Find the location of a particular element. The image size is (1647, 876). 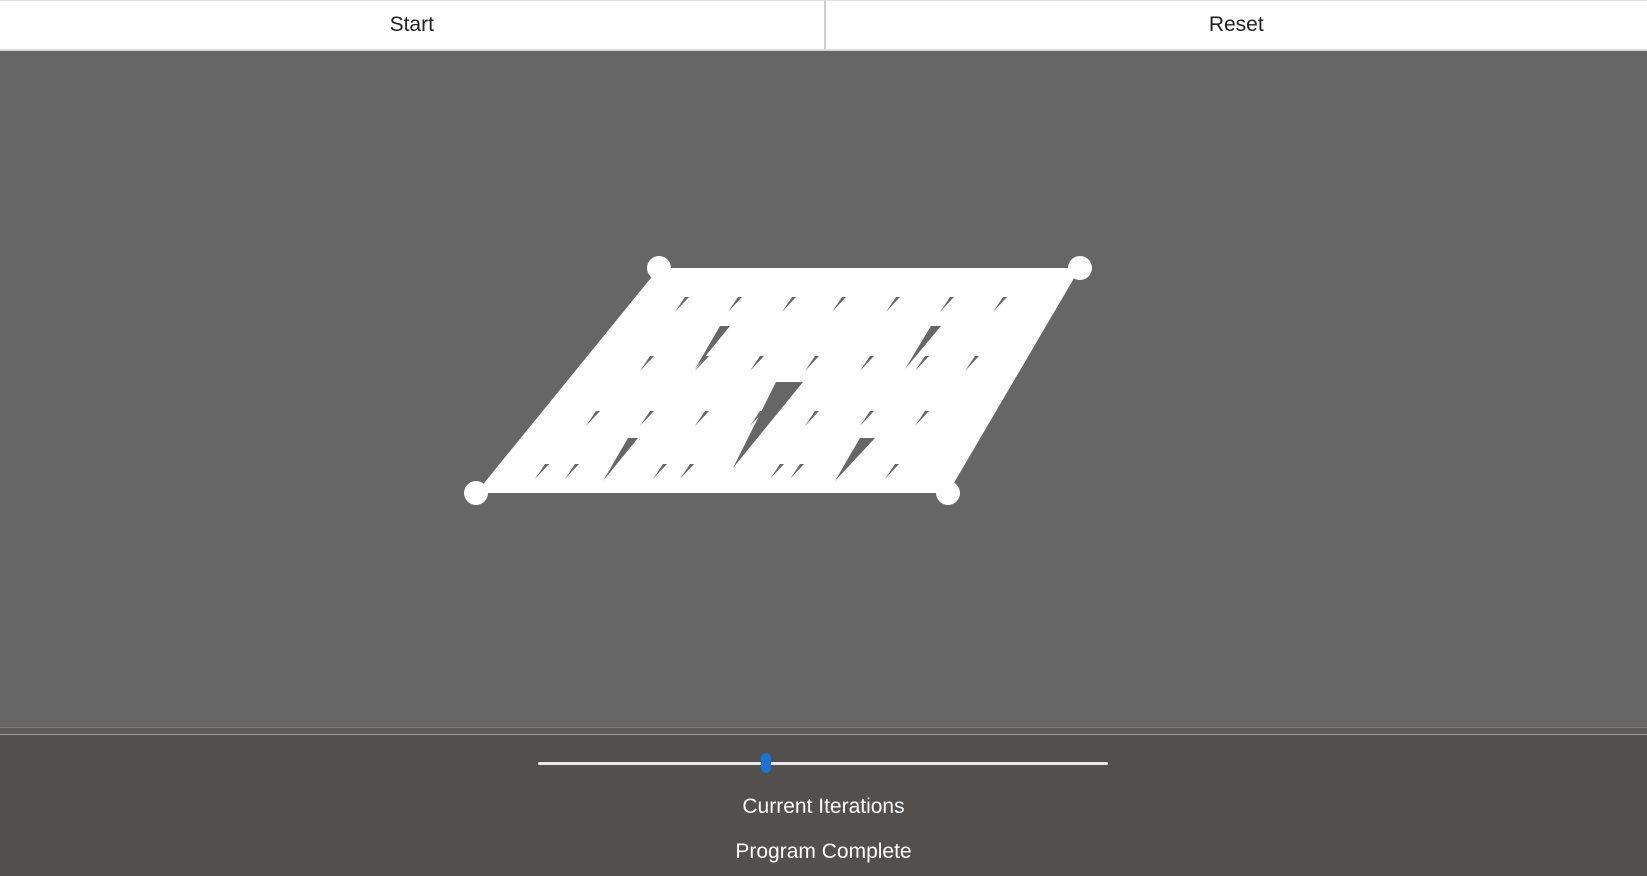

panel-divider is located at coordinates (823, 731).